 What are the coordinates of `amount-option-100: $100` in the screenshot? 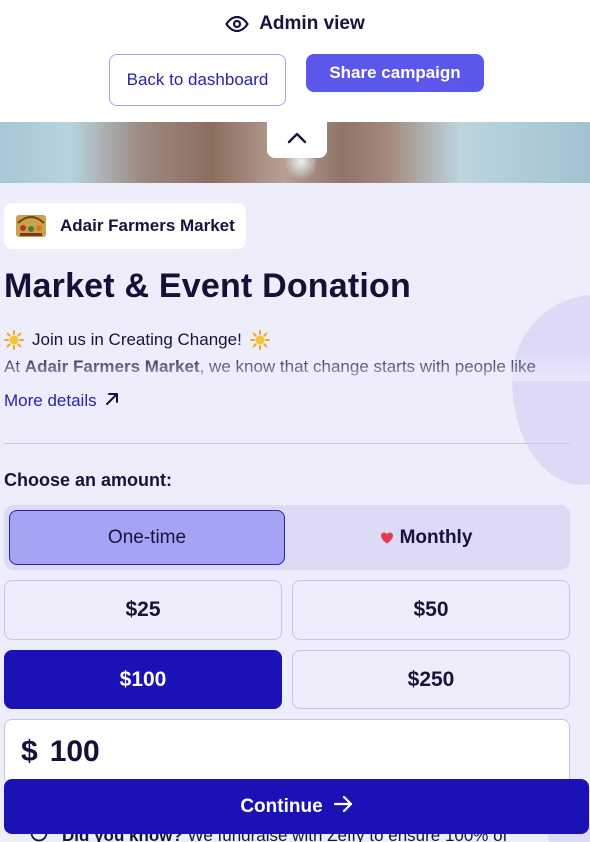 It's located at (143, 679).